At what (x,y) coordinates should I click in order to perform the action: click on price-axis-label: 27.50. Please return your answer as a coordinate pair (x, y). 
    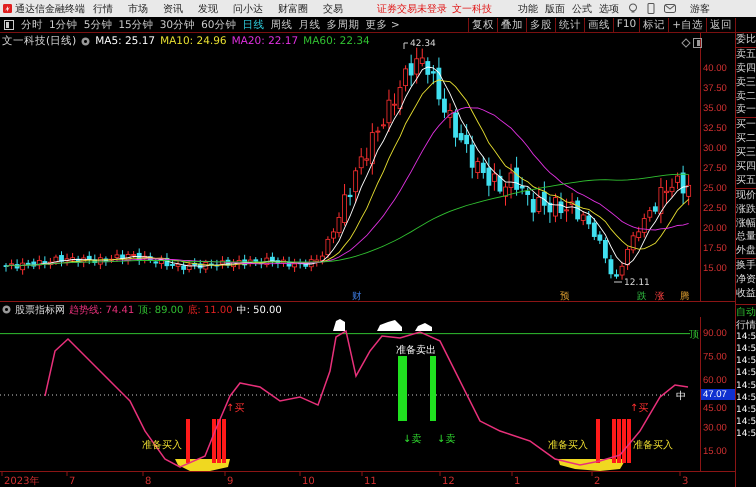
    Looking at the image, I should click on (715, 168).